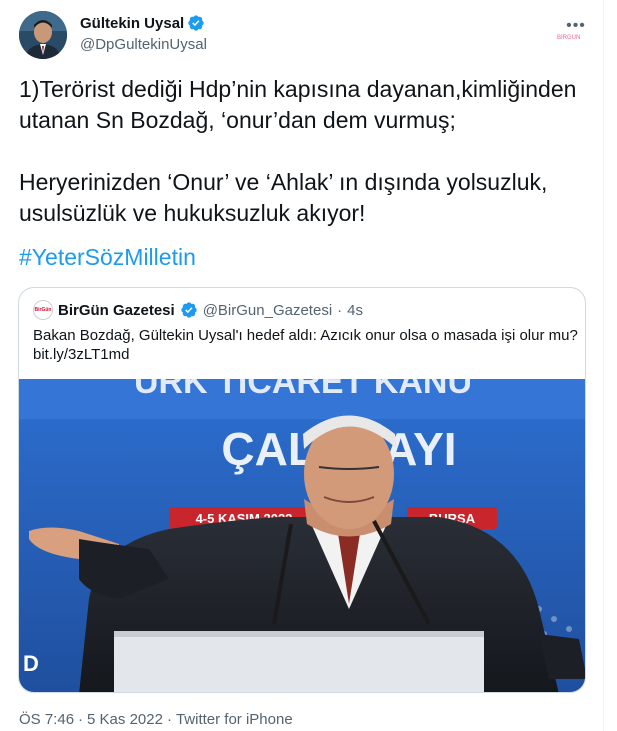 The width and height of the screenshot is (617, 731). I want to click on watermark-stamp: BİRGÜN, so click(569, 38).